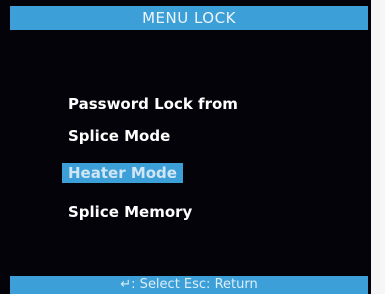  Describe the element at coordinates (189, 18) in the screenshot. I see `menu-title: MENU LOCK` at that location.